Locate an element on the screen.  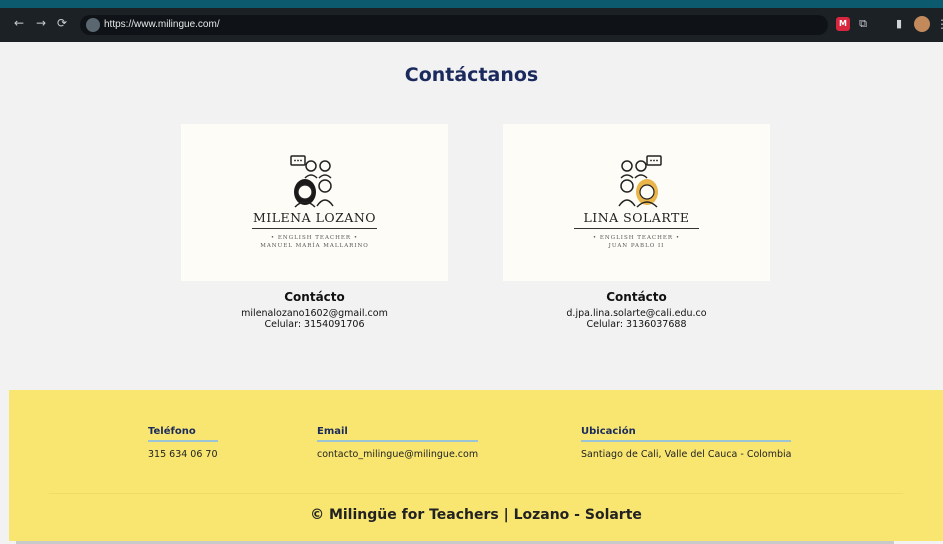
logo-teacher-name: LINA SOLARTE is located at coordinates (636, 217).